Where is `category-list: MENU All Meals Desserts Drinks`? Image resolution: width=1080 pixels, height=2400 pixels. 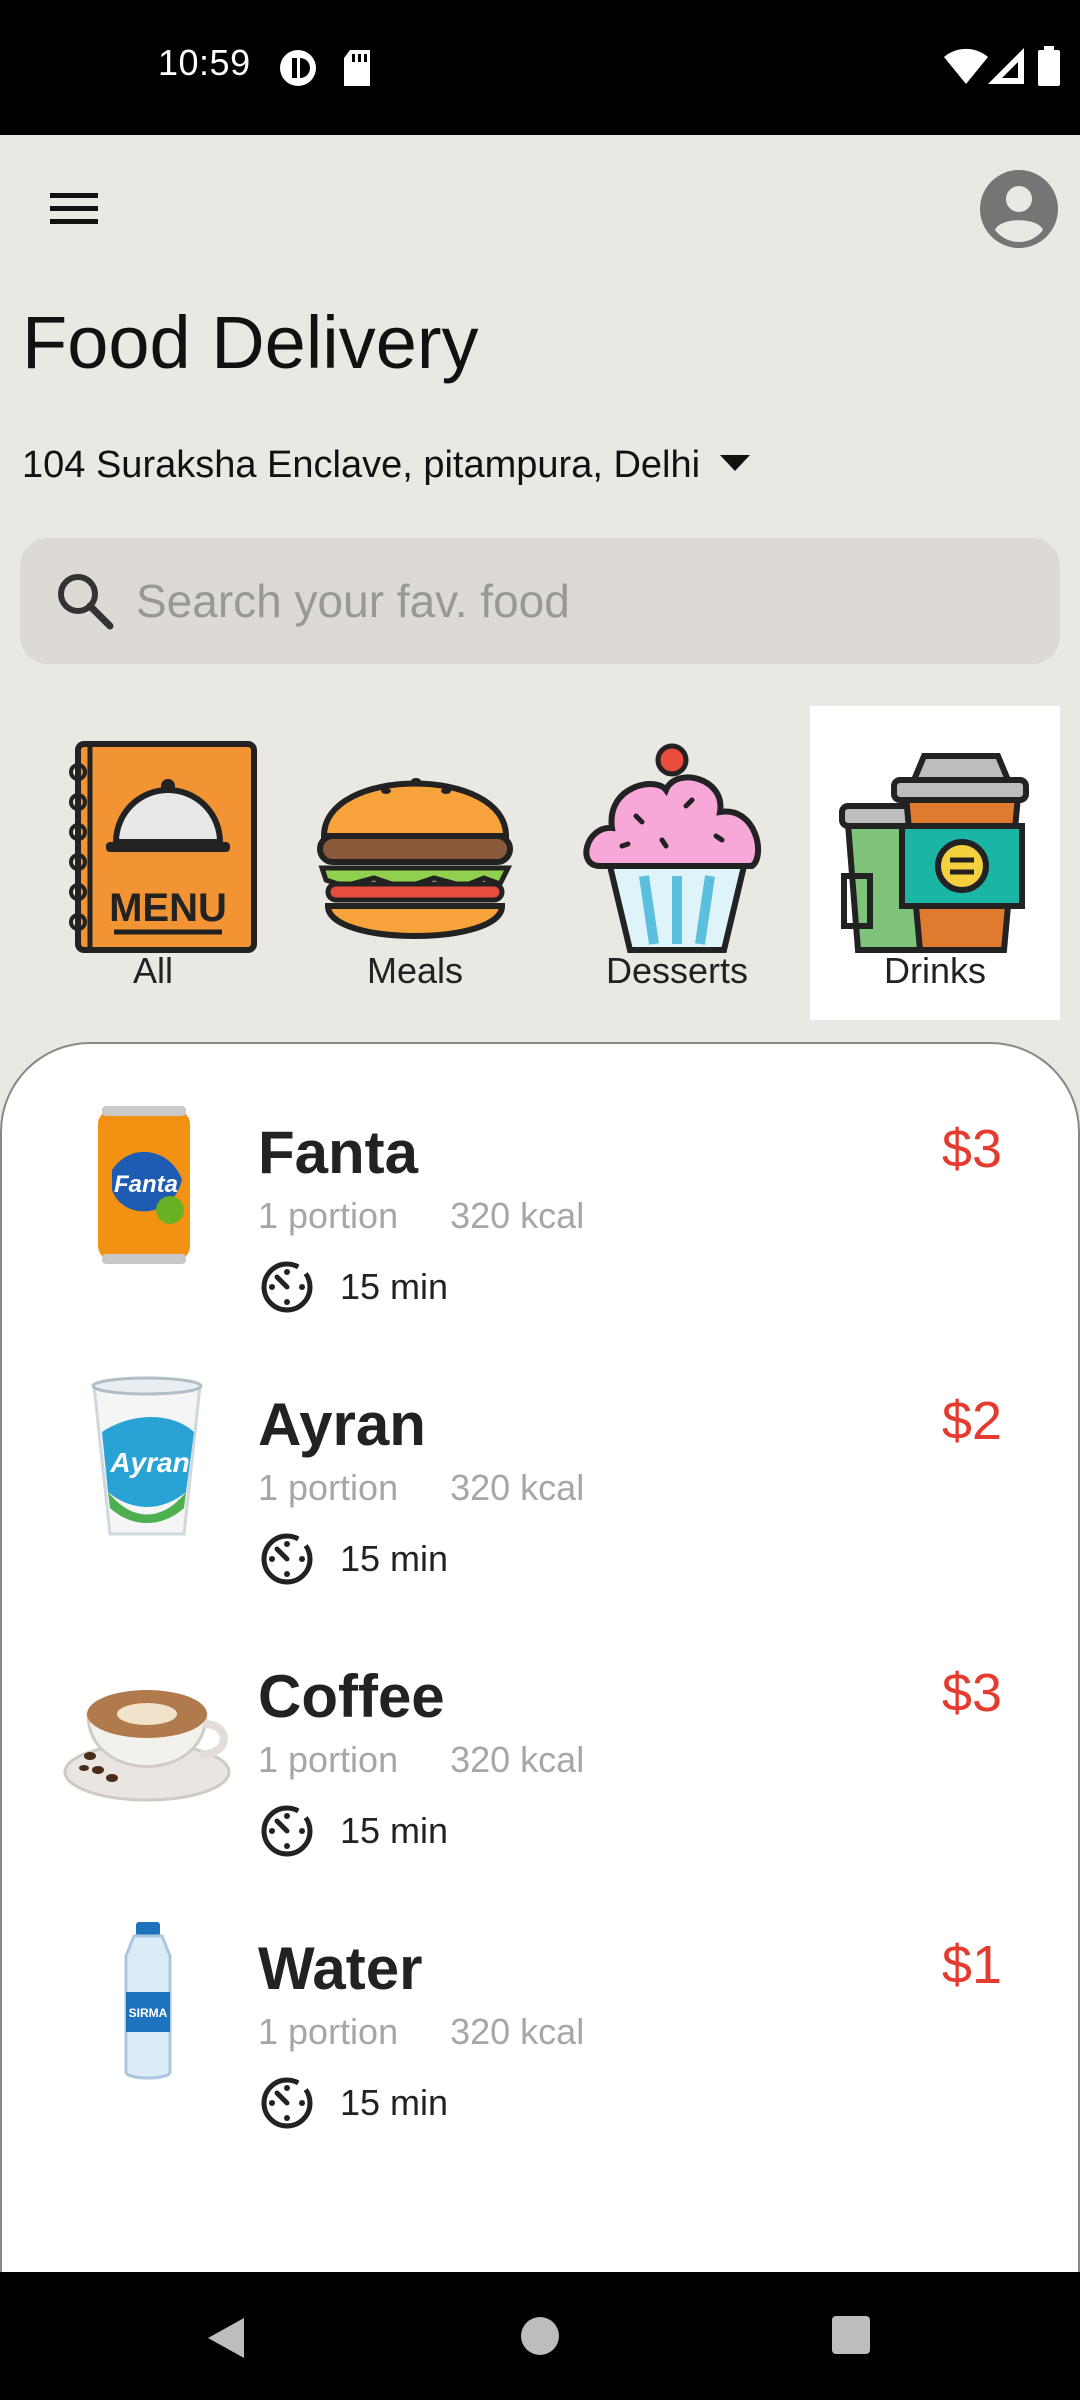
category-list: MENU All Meals Desserts Drinks is located at coordinates (540, 863).